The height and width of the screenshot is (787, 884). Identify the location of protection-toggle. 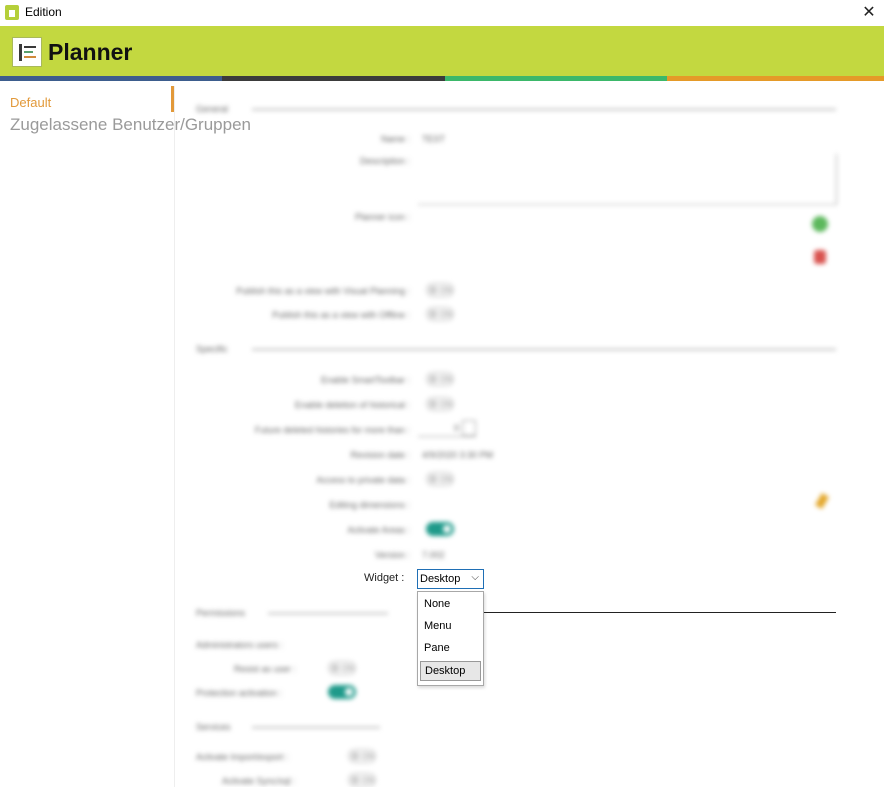
(342, 692).